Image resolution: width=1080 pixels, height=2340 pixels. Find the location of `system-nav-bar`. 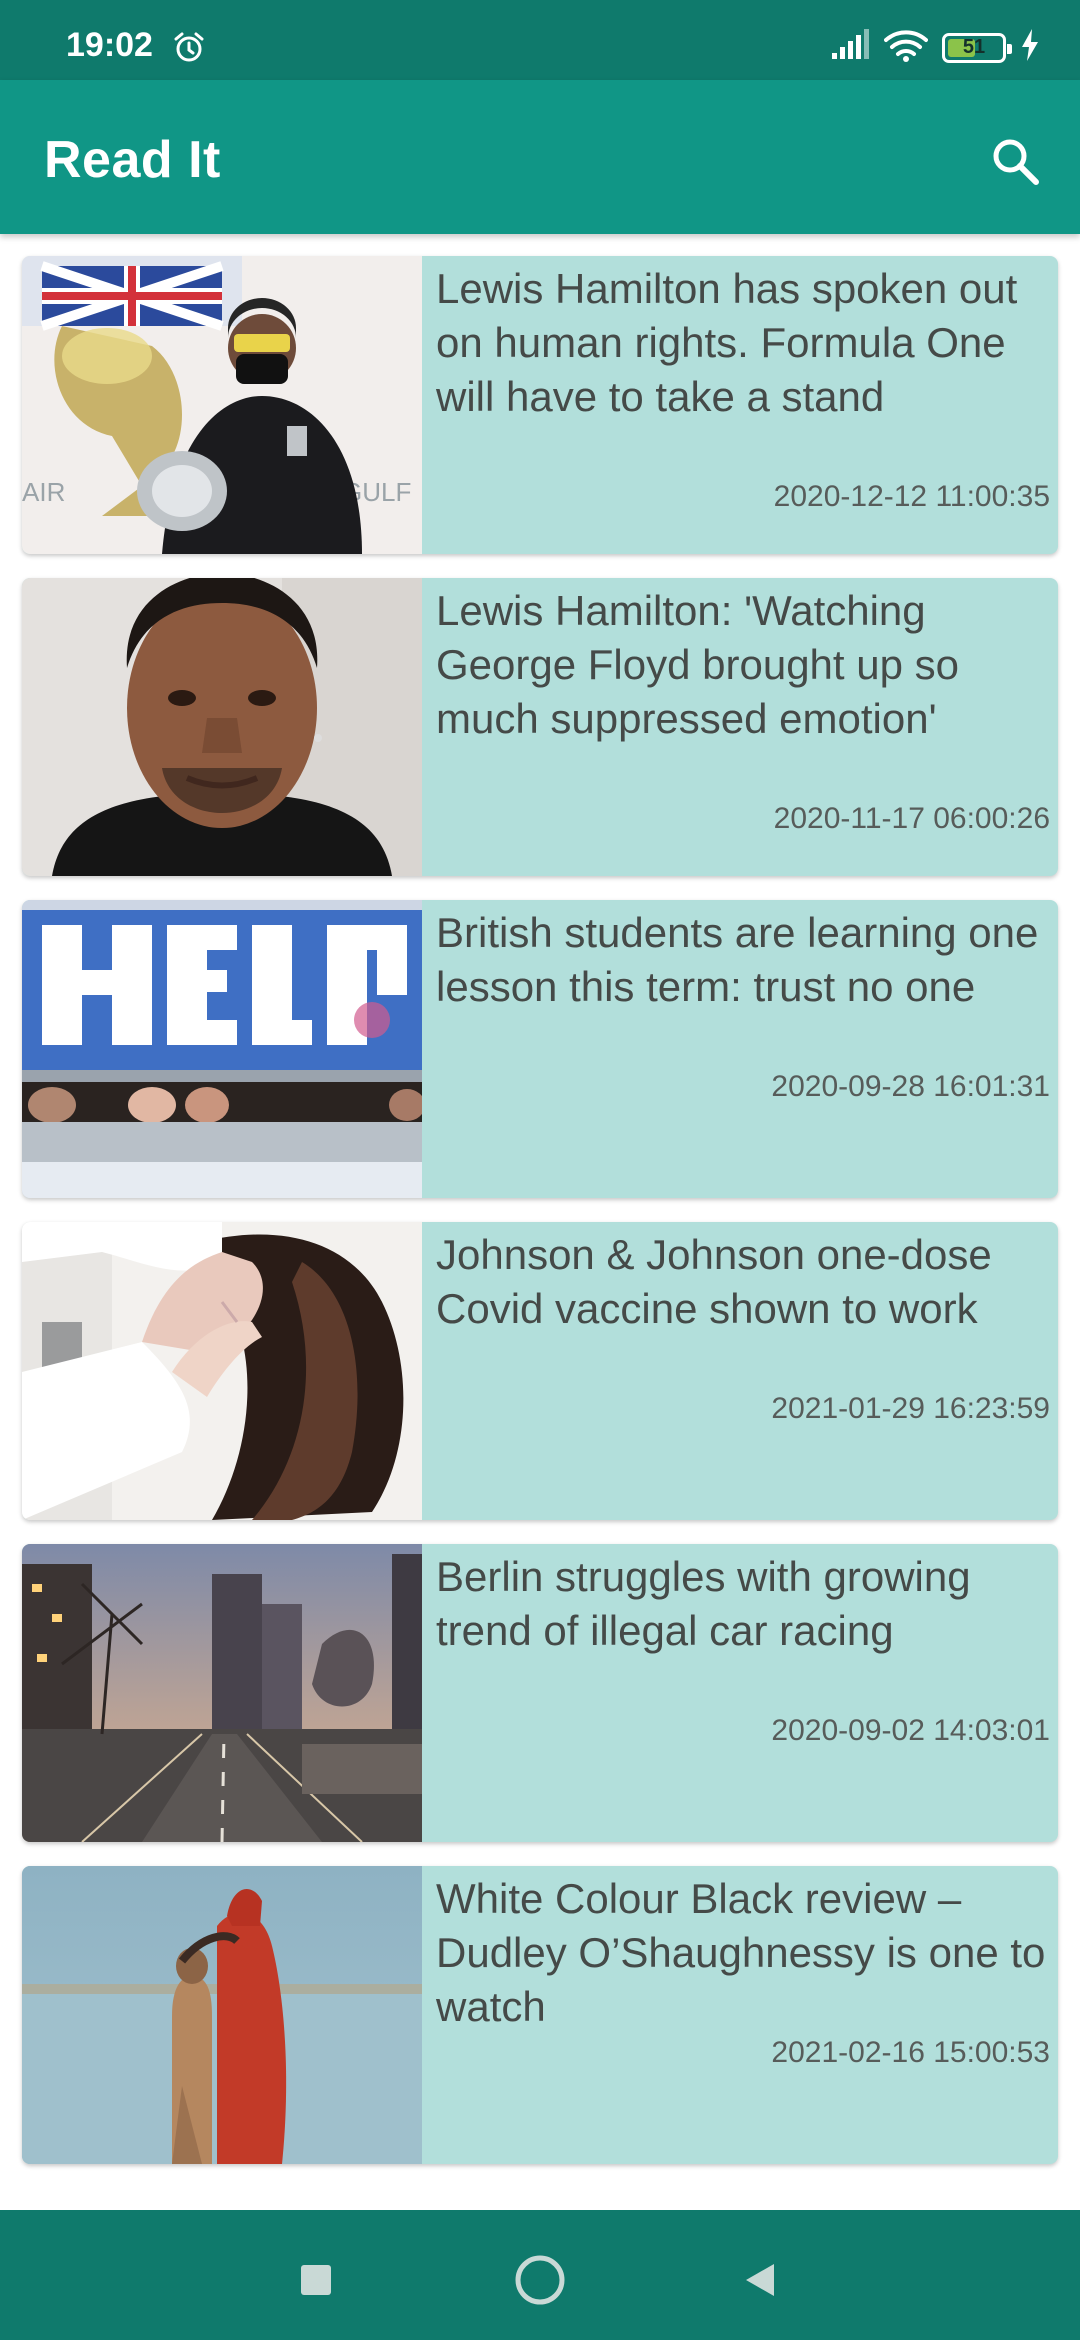

system-nav-bar is located at coordinates (540, 2275).